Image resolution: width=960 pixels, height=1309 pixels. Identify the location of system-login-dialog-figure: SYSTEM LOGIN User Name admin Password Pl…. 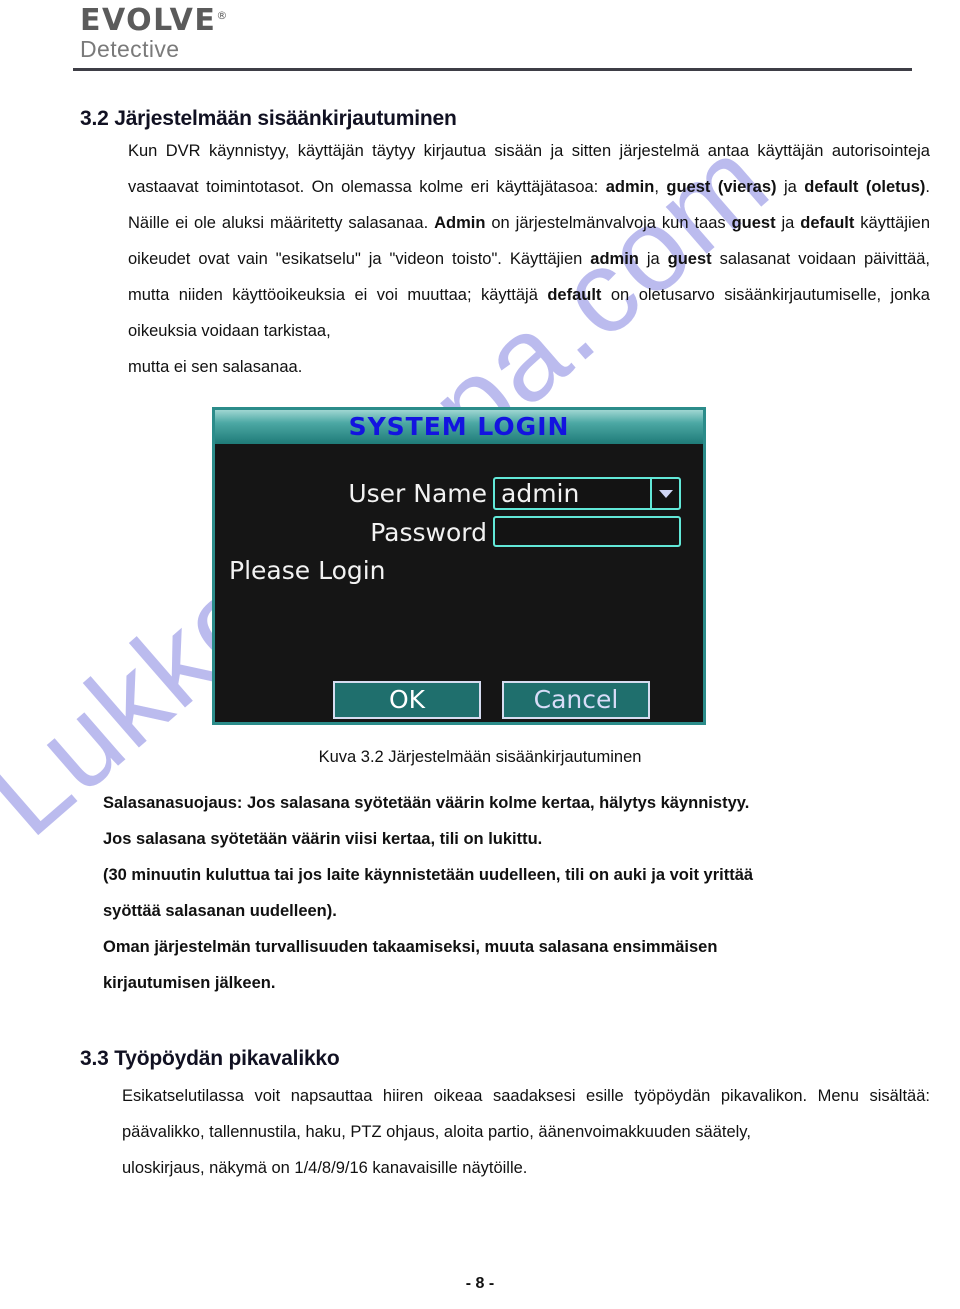
(459, 566).